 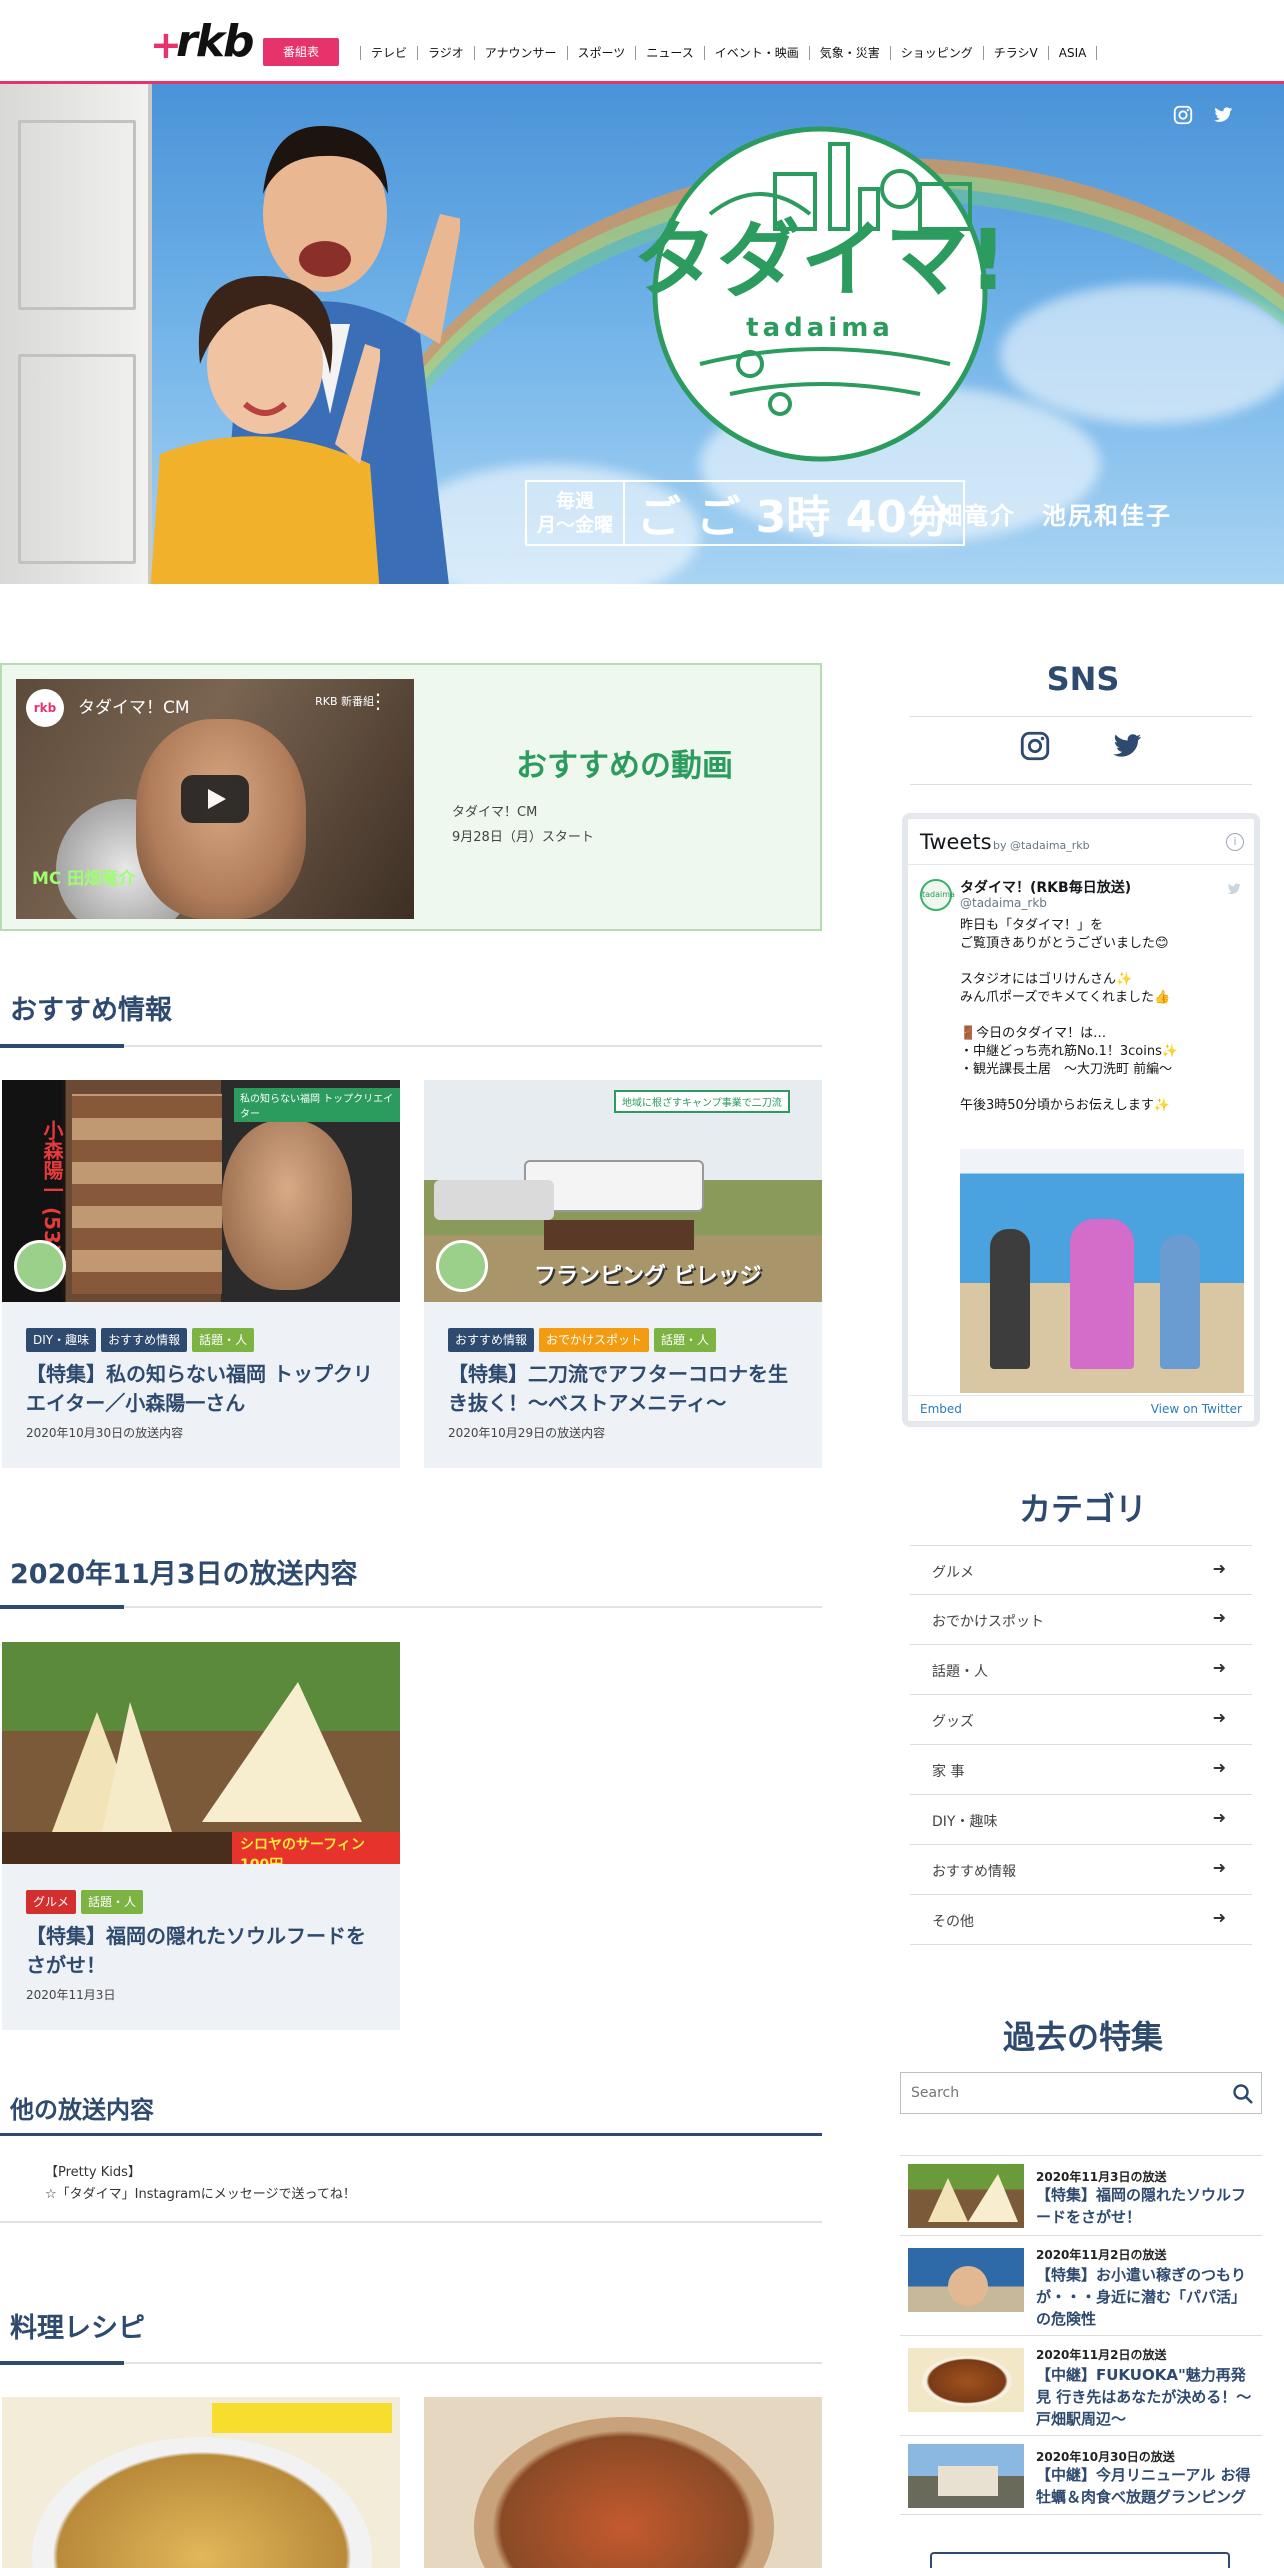 I want to click on category-item: おでかけスポット ➜, so click(x=1081, y=1620).